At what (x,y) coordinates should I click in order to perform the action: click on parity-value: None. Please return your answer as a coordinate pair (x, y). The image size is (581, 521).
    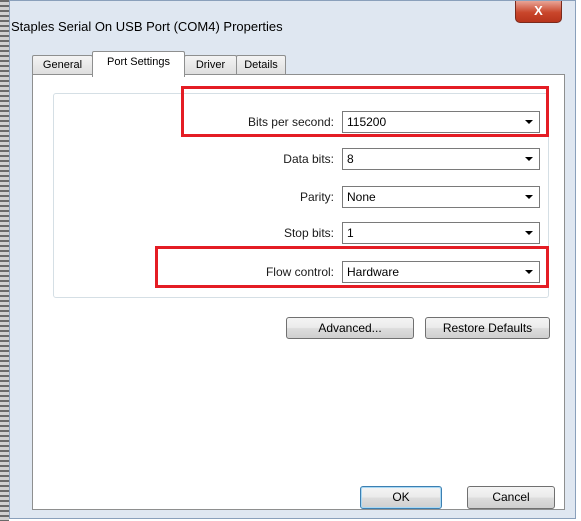
    Looking at the image, I should click on (361, 197).